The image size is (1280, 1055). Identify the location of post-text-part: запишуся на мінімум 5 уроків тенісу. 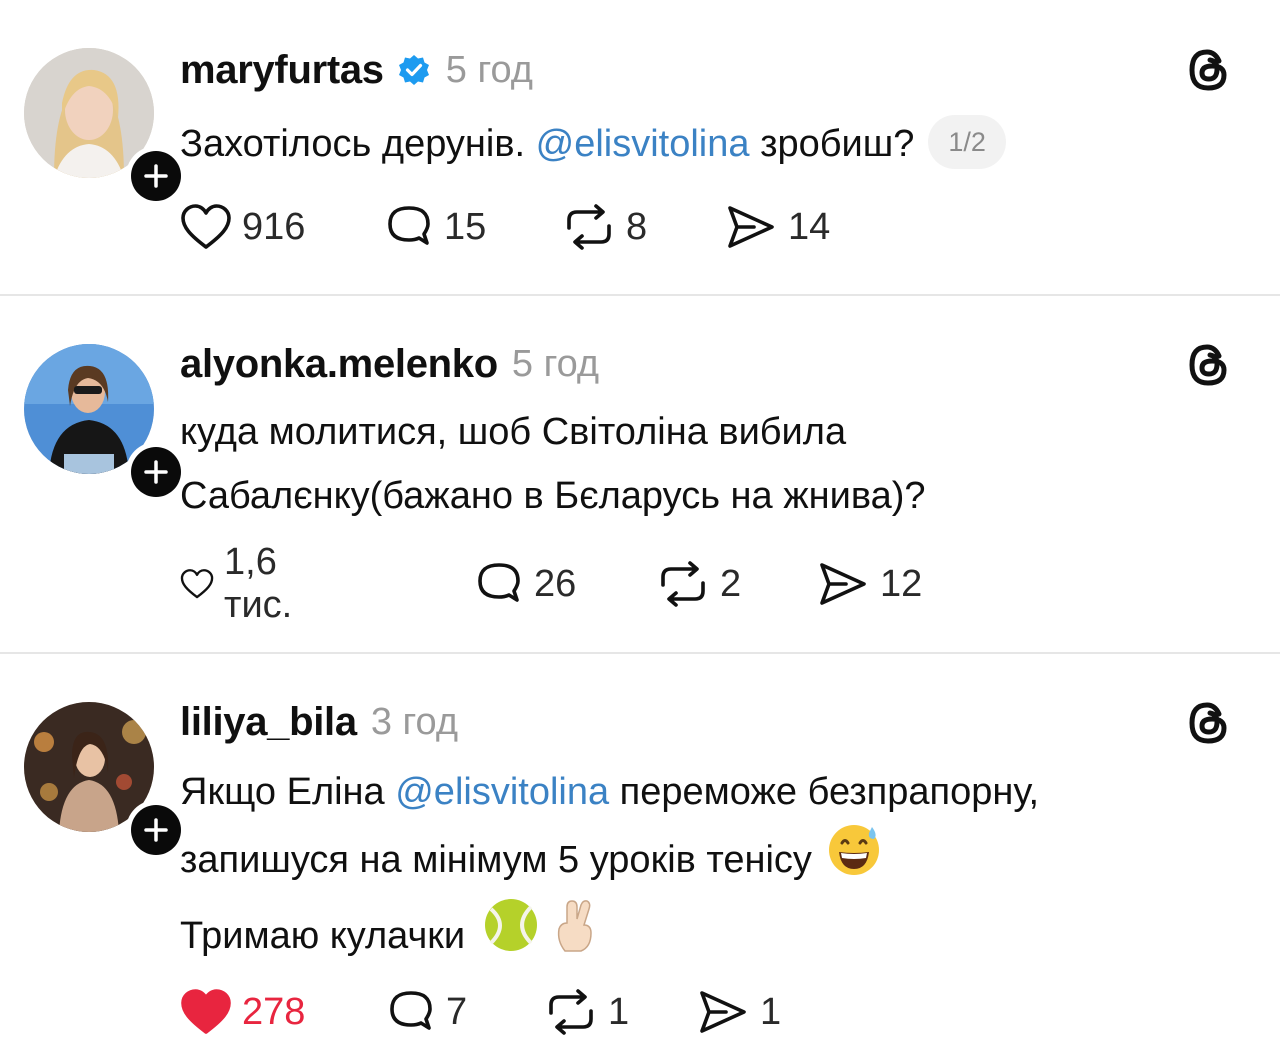
(496, 860).